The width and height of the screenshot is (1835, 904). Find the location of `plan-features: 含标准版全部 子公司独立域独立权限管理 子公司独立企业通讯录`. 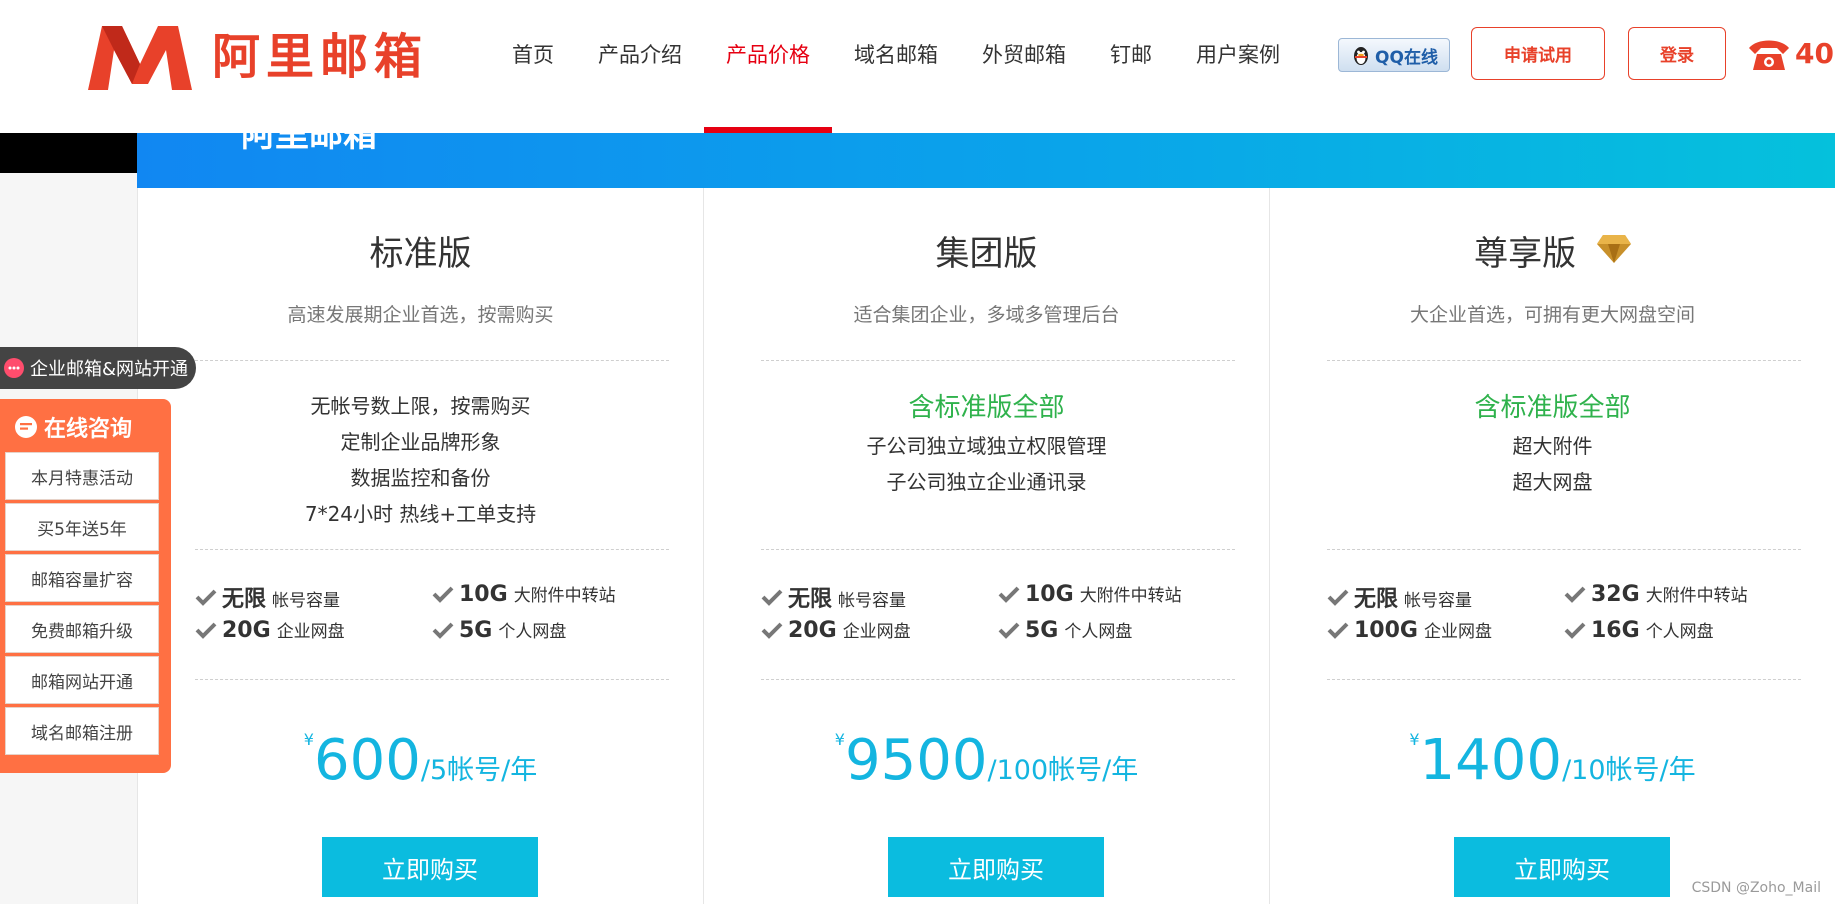

plan-features: 含标准版全部 子公司独立域独立权限管理 子公司独立企业通讯录 is located at coordinates (986, 444).